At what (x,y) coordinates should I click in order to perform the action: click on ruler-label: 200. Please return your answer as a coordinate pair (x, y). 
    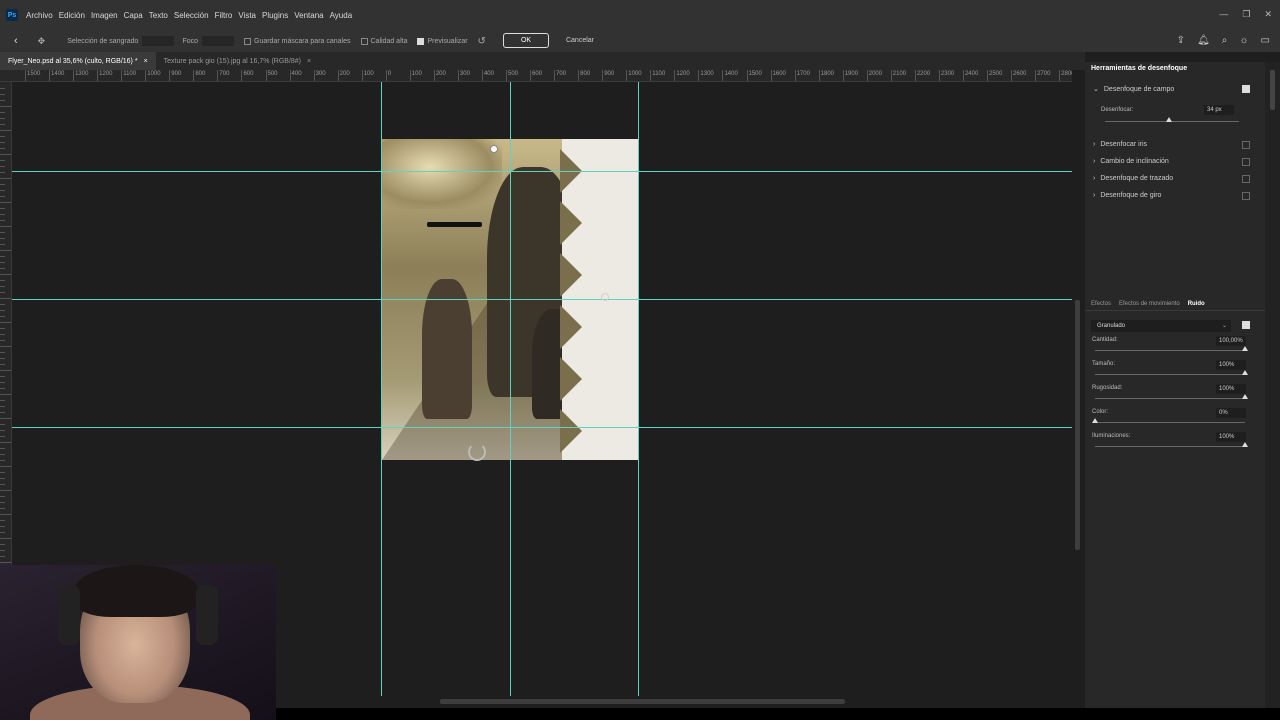
    Looking at the image, I should click on (440, 74).